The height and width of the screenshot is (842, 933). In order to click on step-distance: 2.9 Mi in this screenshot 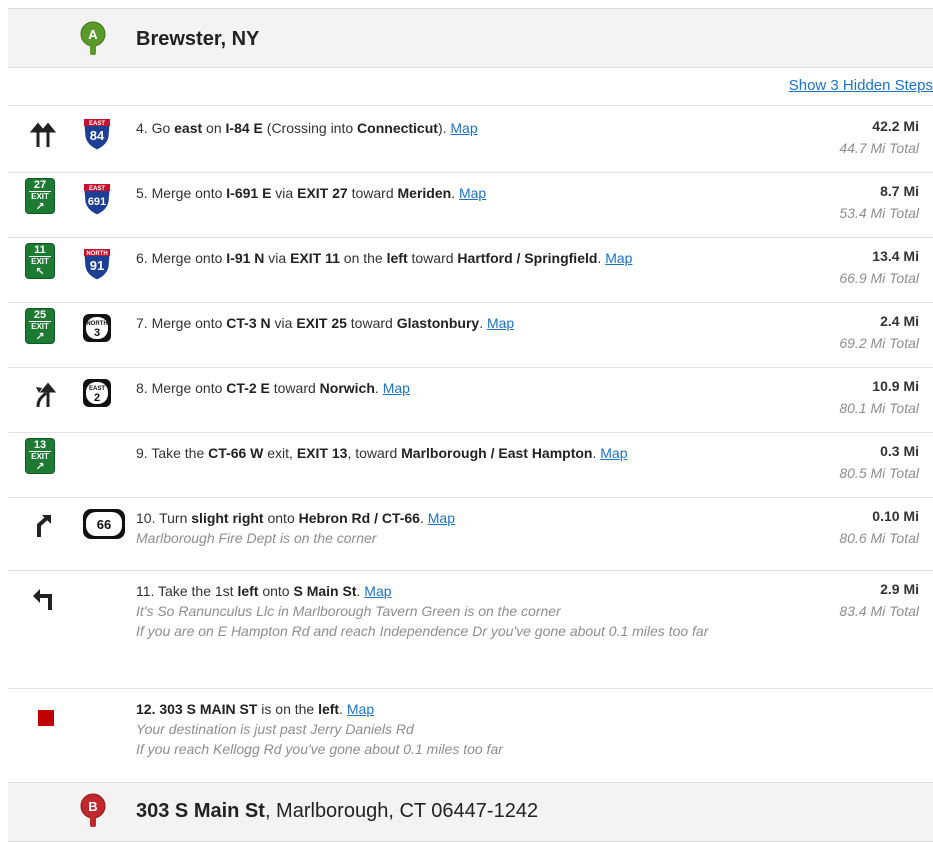, I will do `click(899, 589)`.